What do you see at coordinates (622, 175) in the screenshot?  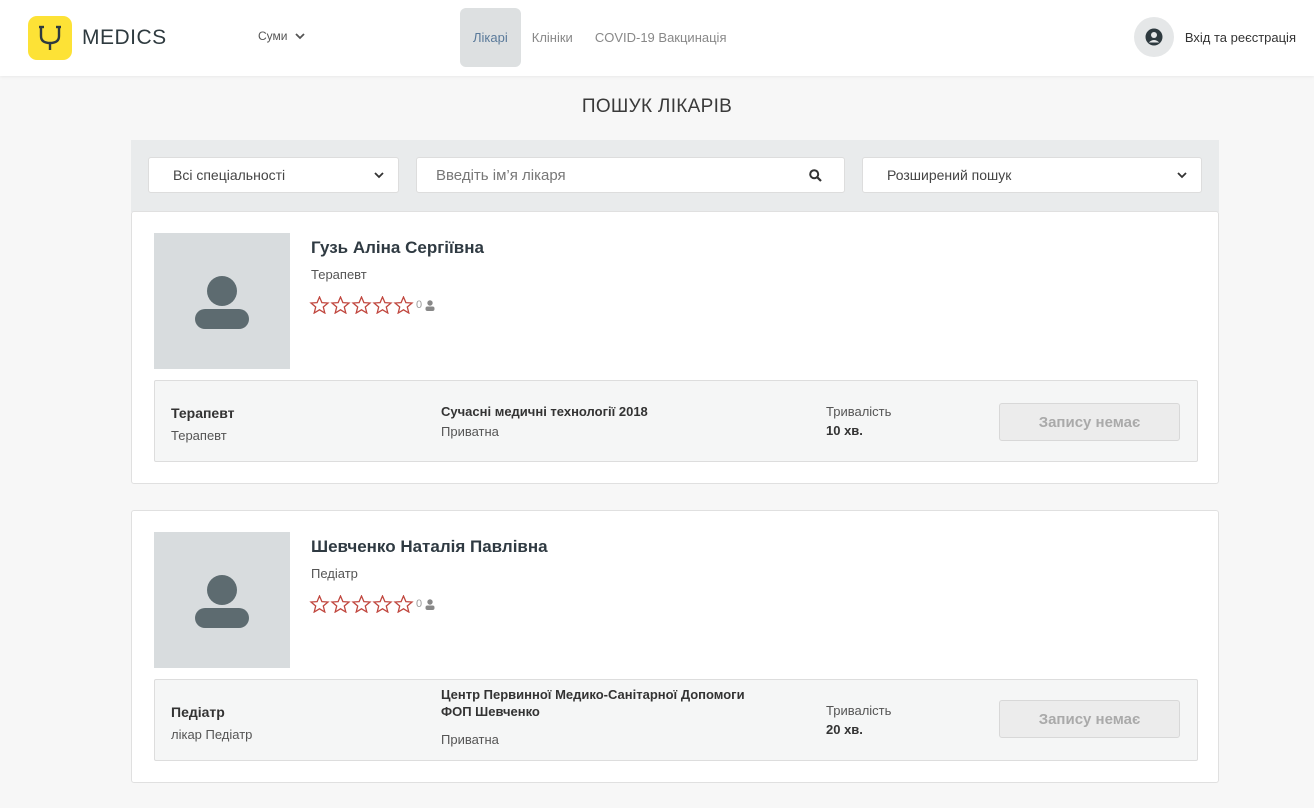 I see `doctor-name-input` at bounding box center [622, 175].